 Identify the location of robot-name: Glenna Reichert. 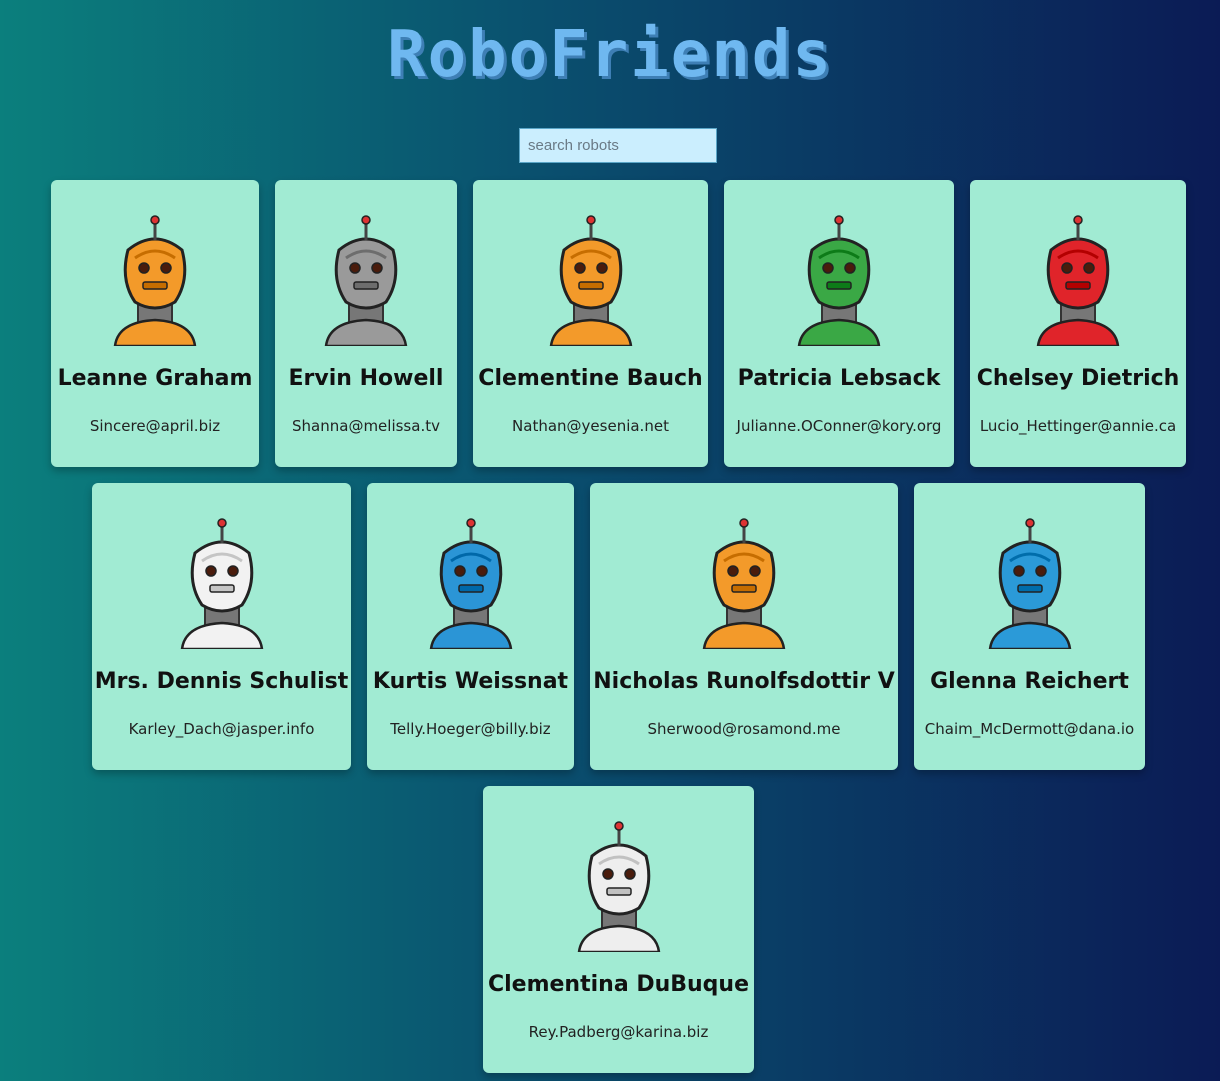
(1029, 681).